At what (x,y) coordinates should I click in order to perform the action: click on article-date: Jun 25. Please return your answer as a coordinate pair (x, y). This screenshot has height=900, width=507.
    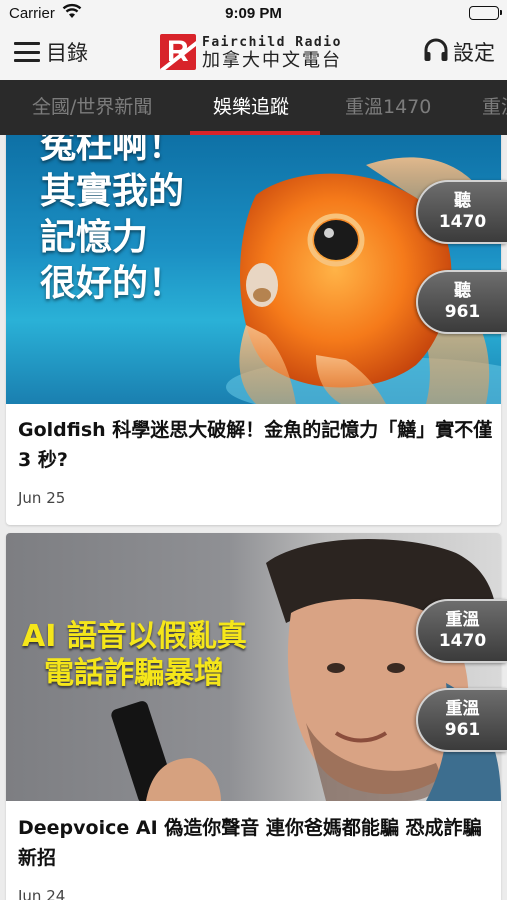
    Looking at the image, I should click on (42, 498).